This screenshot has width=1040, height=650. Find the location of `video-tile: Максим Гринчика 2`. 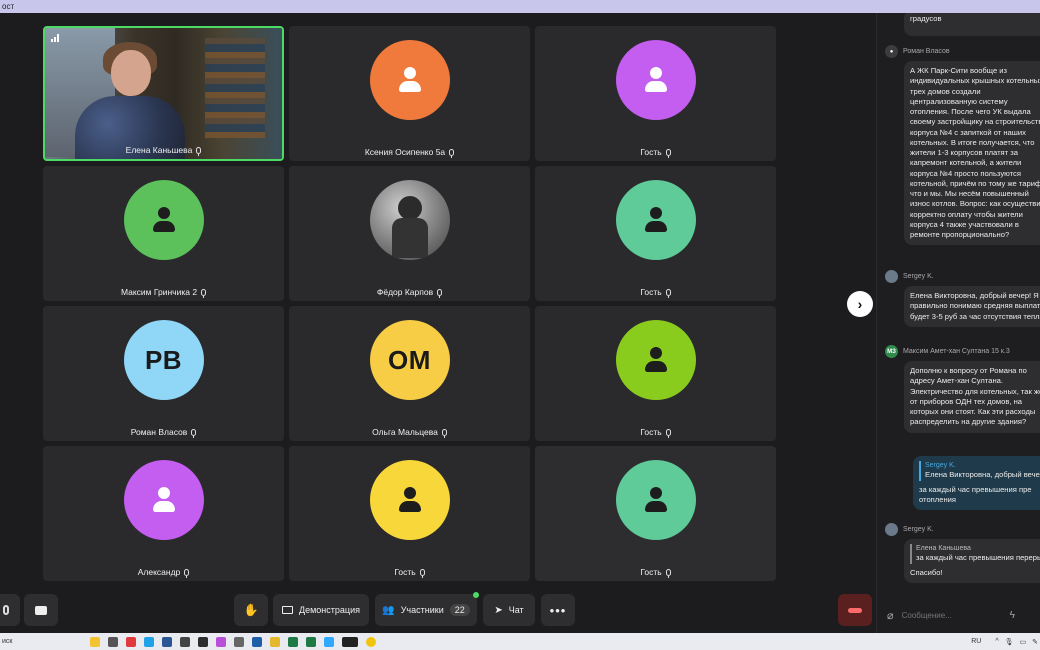

video-tile: Максим Гринчика 2 is located at coordinates (163, 233).